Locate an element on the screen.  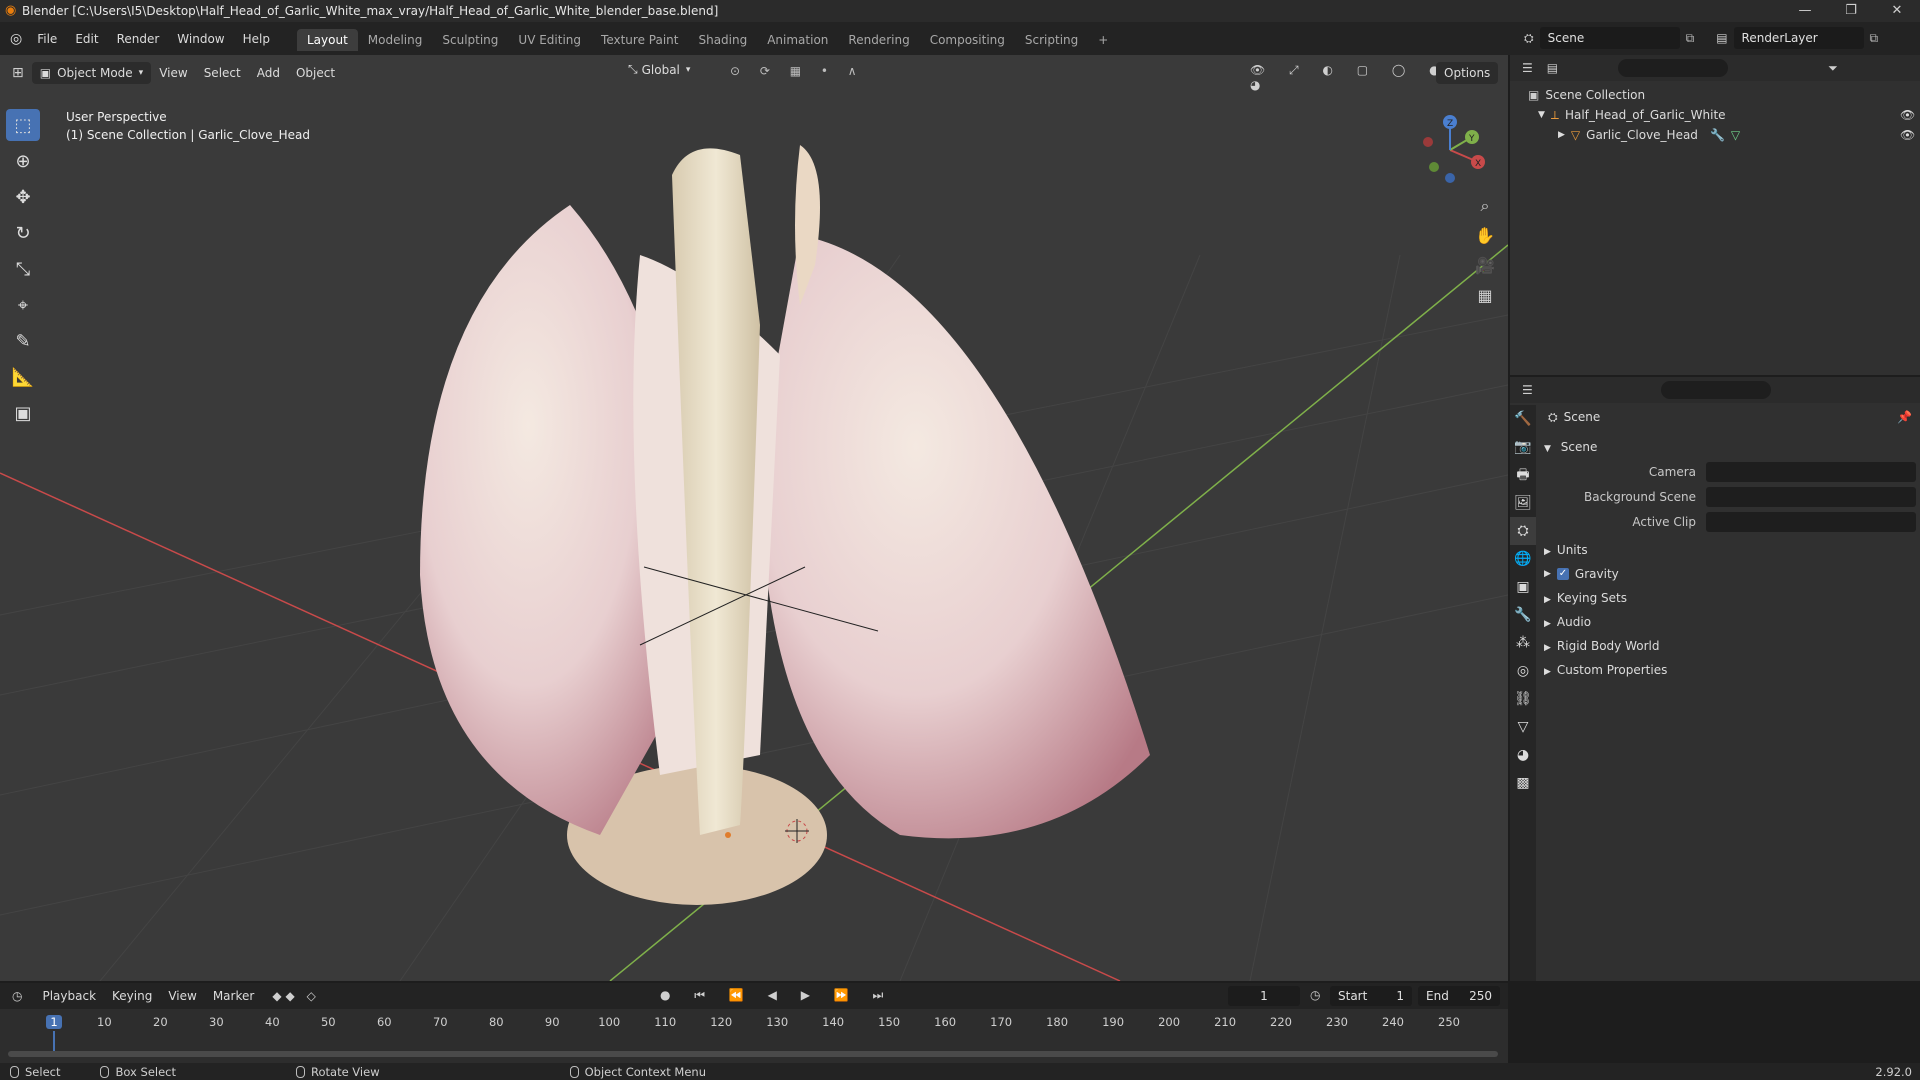
tab-rendering: Rendering is located at coordinates (878, 40).